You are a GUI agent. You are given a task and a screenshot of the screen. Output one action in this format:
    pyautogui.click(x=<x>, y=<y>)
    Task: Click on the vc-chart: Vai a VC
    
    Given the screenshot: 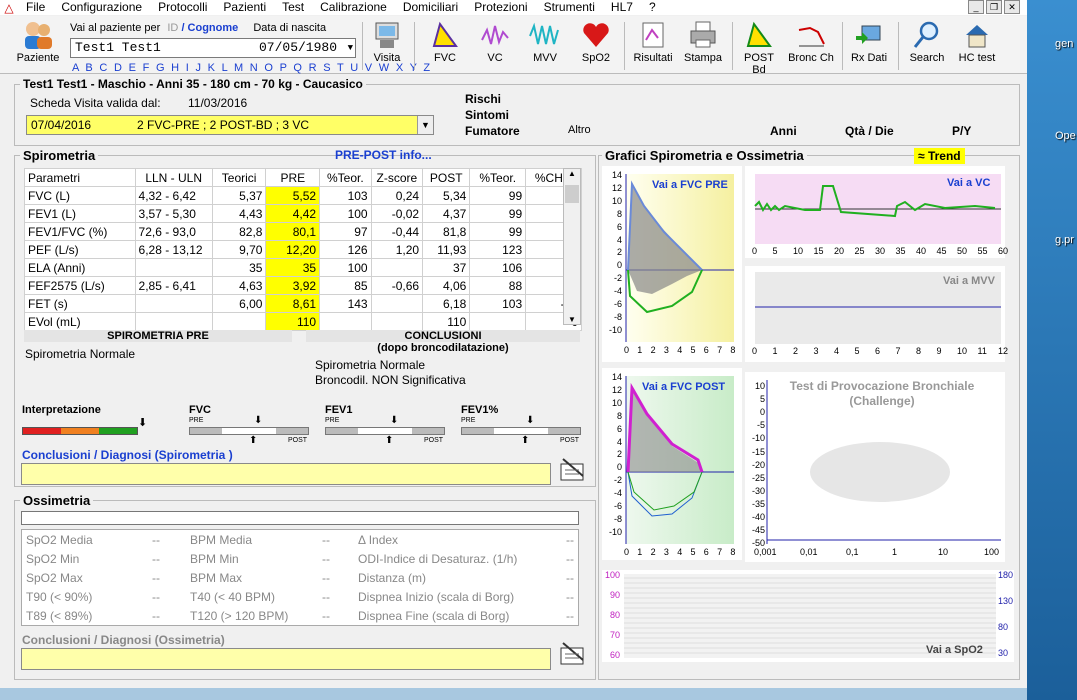 What is the action you would take?
    pyautogui.click(x=875, y=212)
    